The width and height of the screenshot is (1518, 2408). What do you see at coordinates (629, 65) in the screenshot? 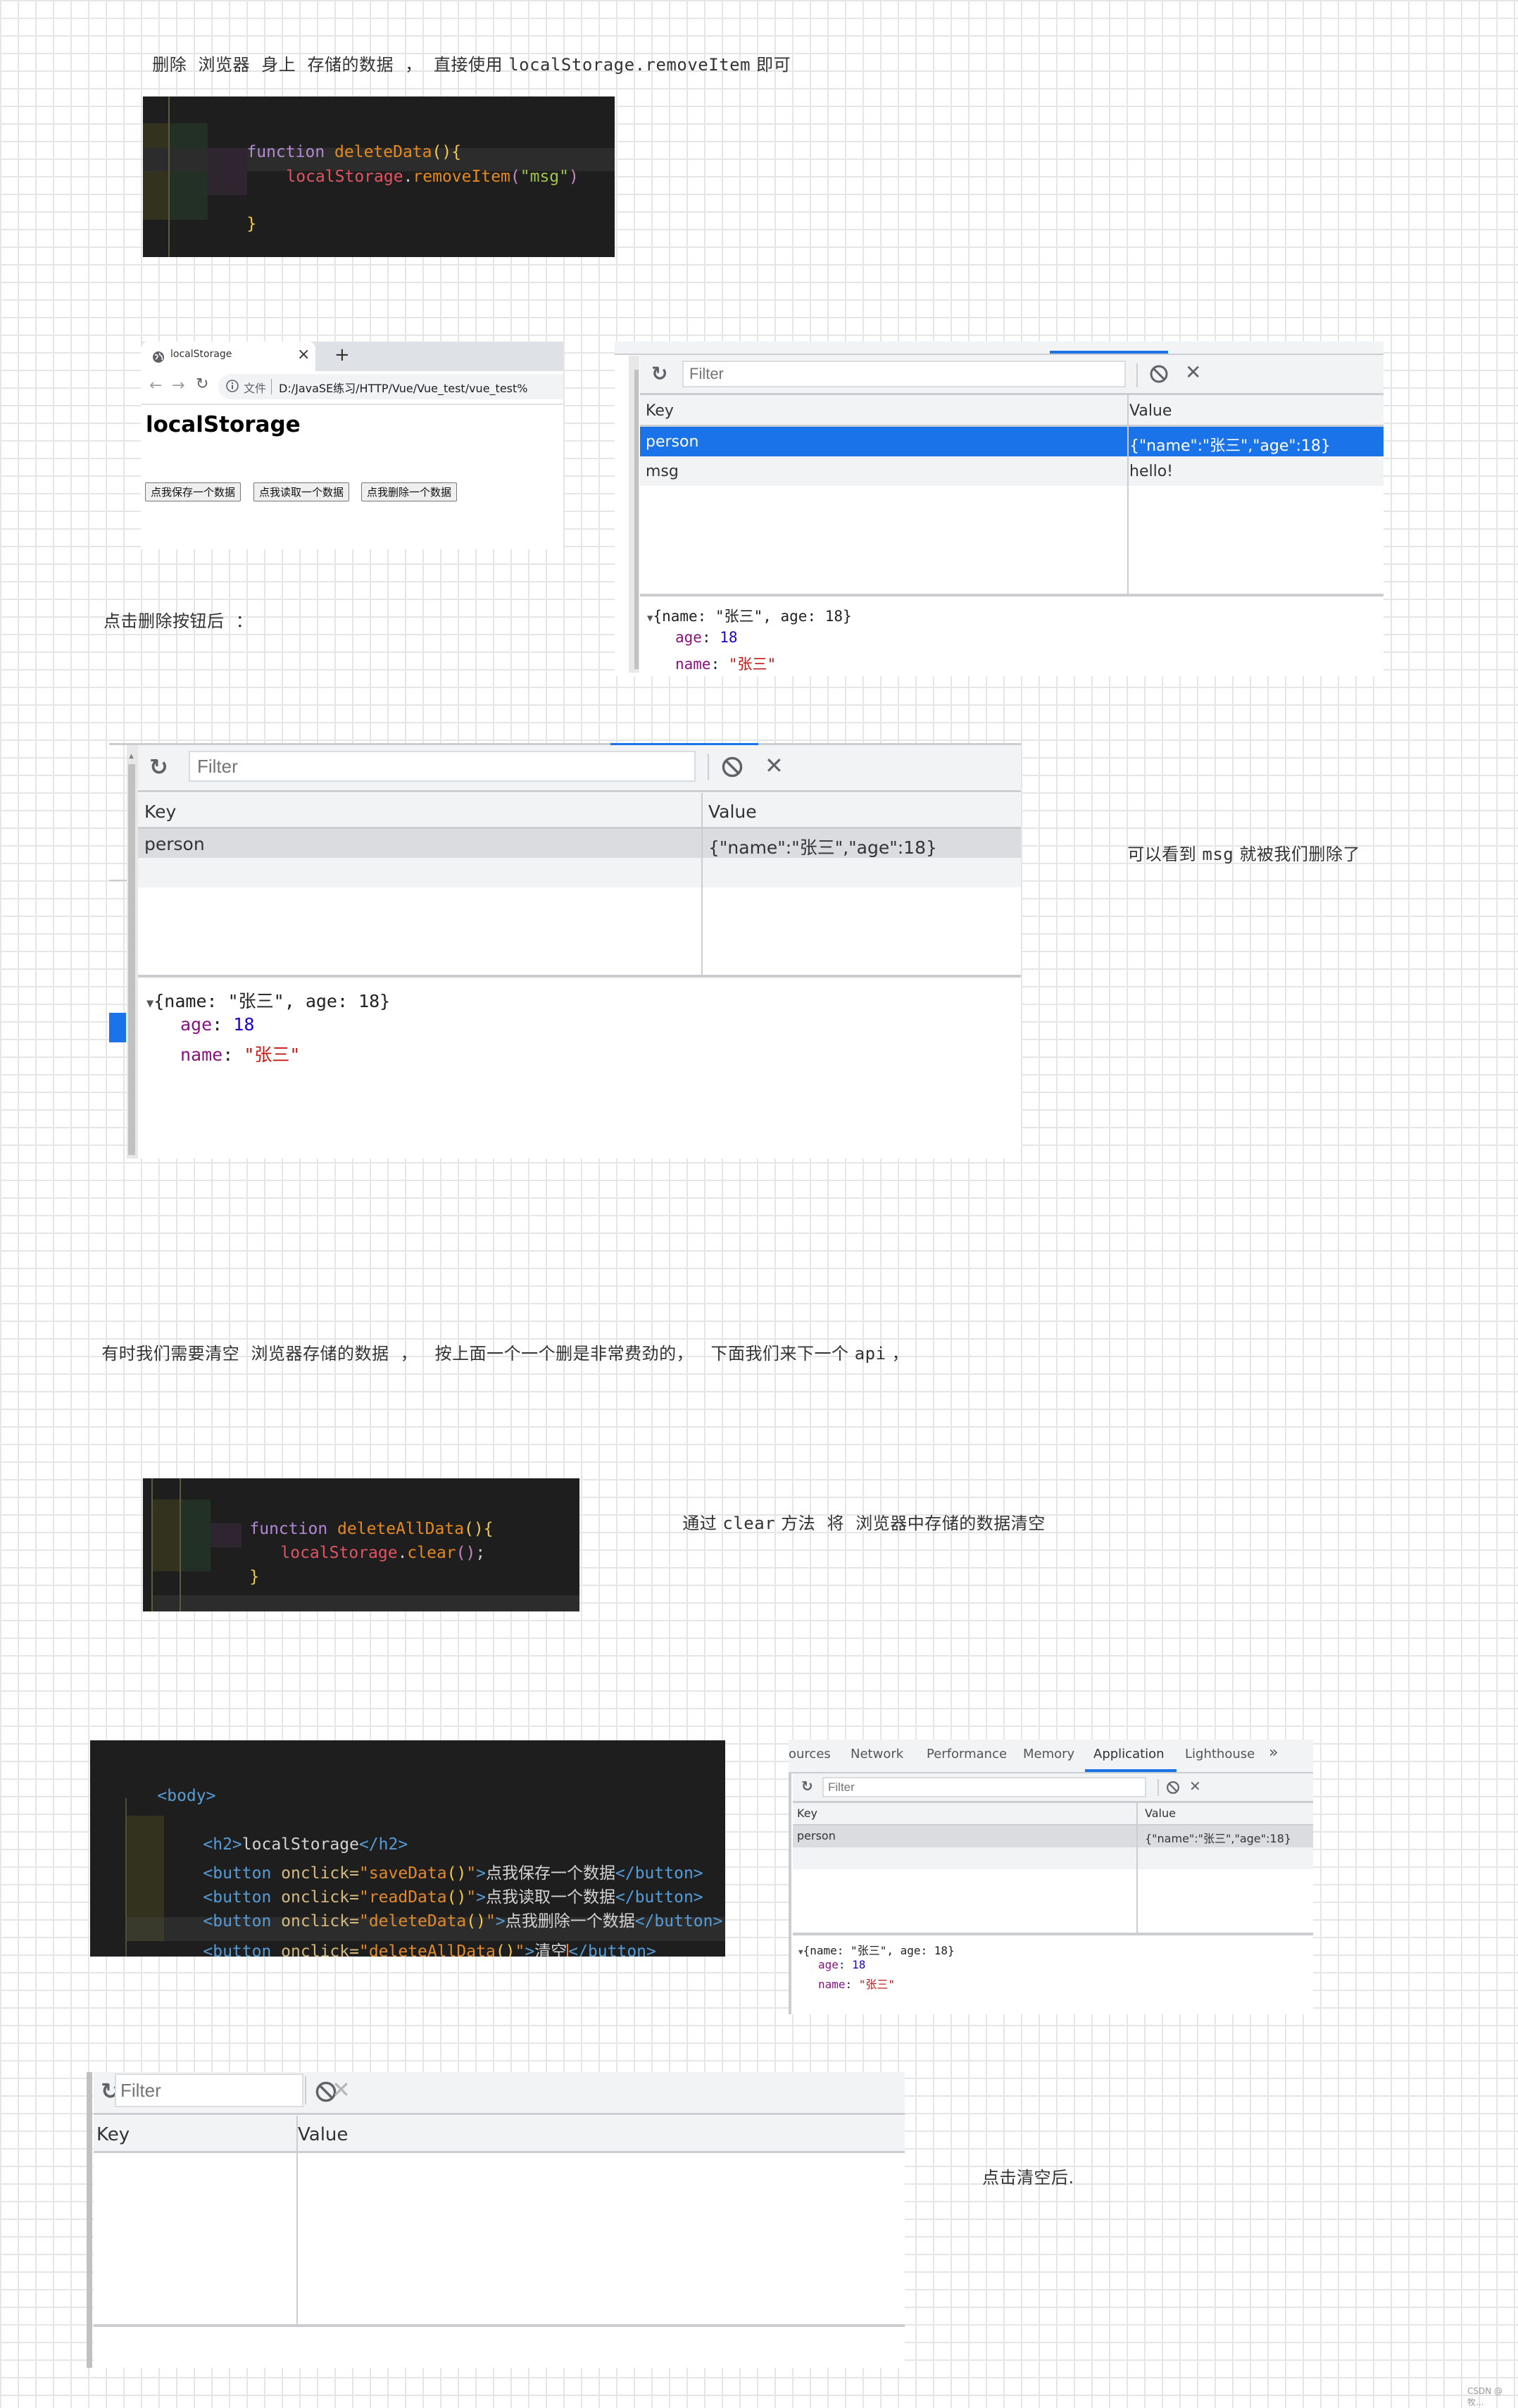
I see `intro-note-code: localStorage.removeItem` at bounding box center [629, 65].